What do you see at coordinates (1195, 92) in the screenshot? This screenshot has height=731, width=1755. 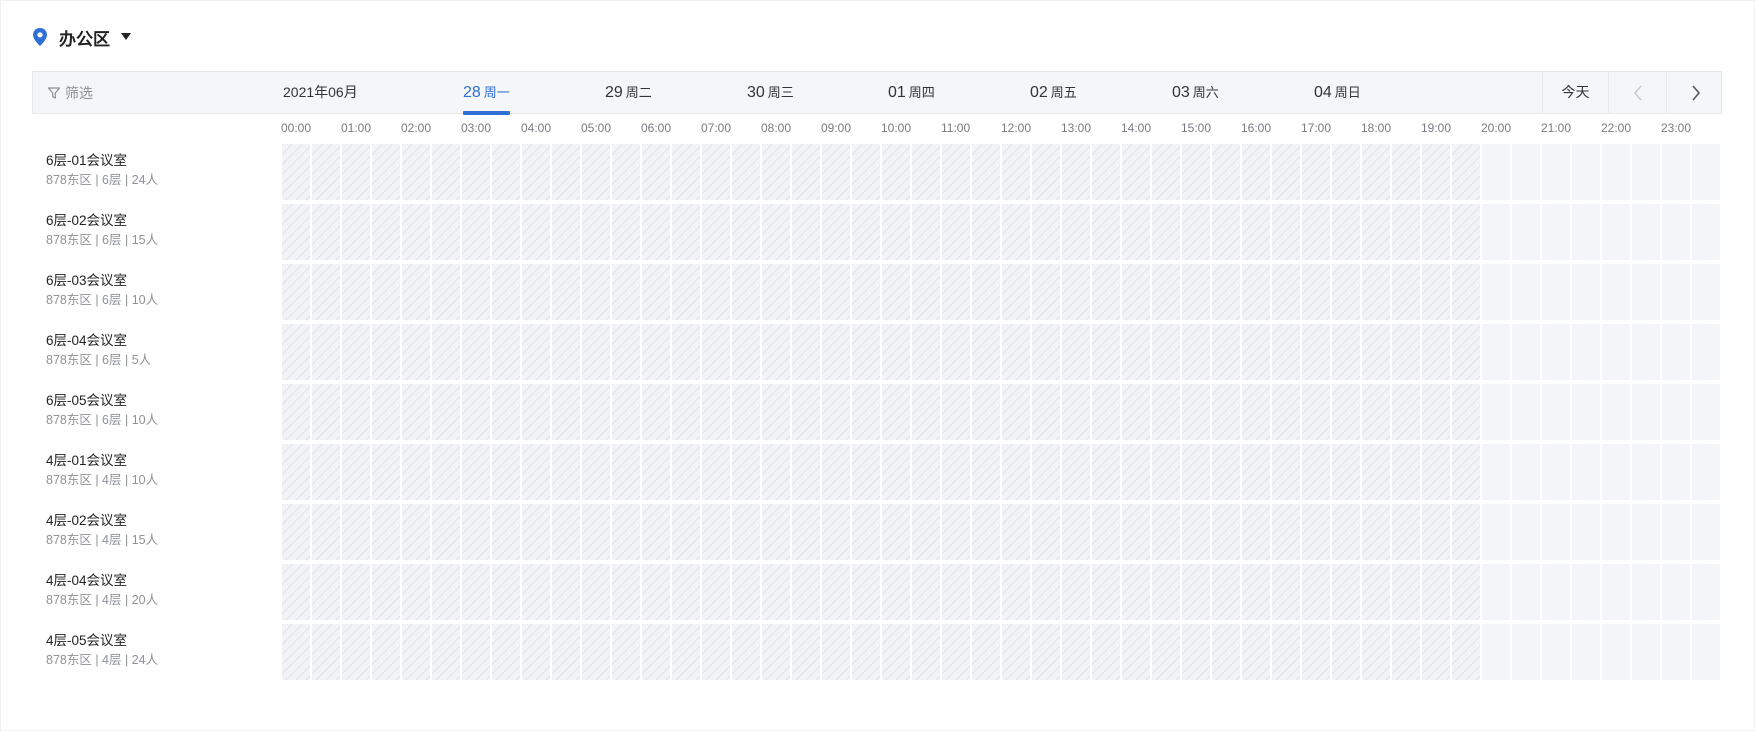 I see `day-tab: 03 周六` at bounding box center [1195, 92].